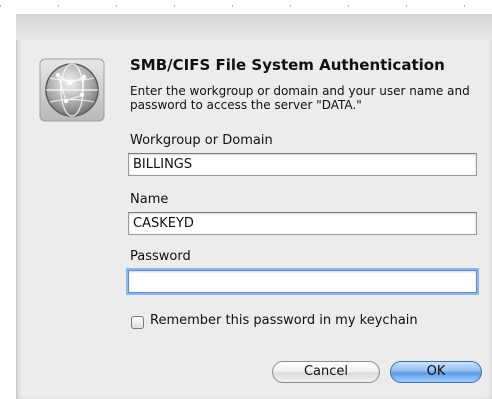 Image resolution: width=492 pixels, height=399 pixels. What do you see at coordinates (284, 320) in the screenshot?
I see `remember-checkbox-label: Remember this password in my keychain` at bounding box center [284, 320].